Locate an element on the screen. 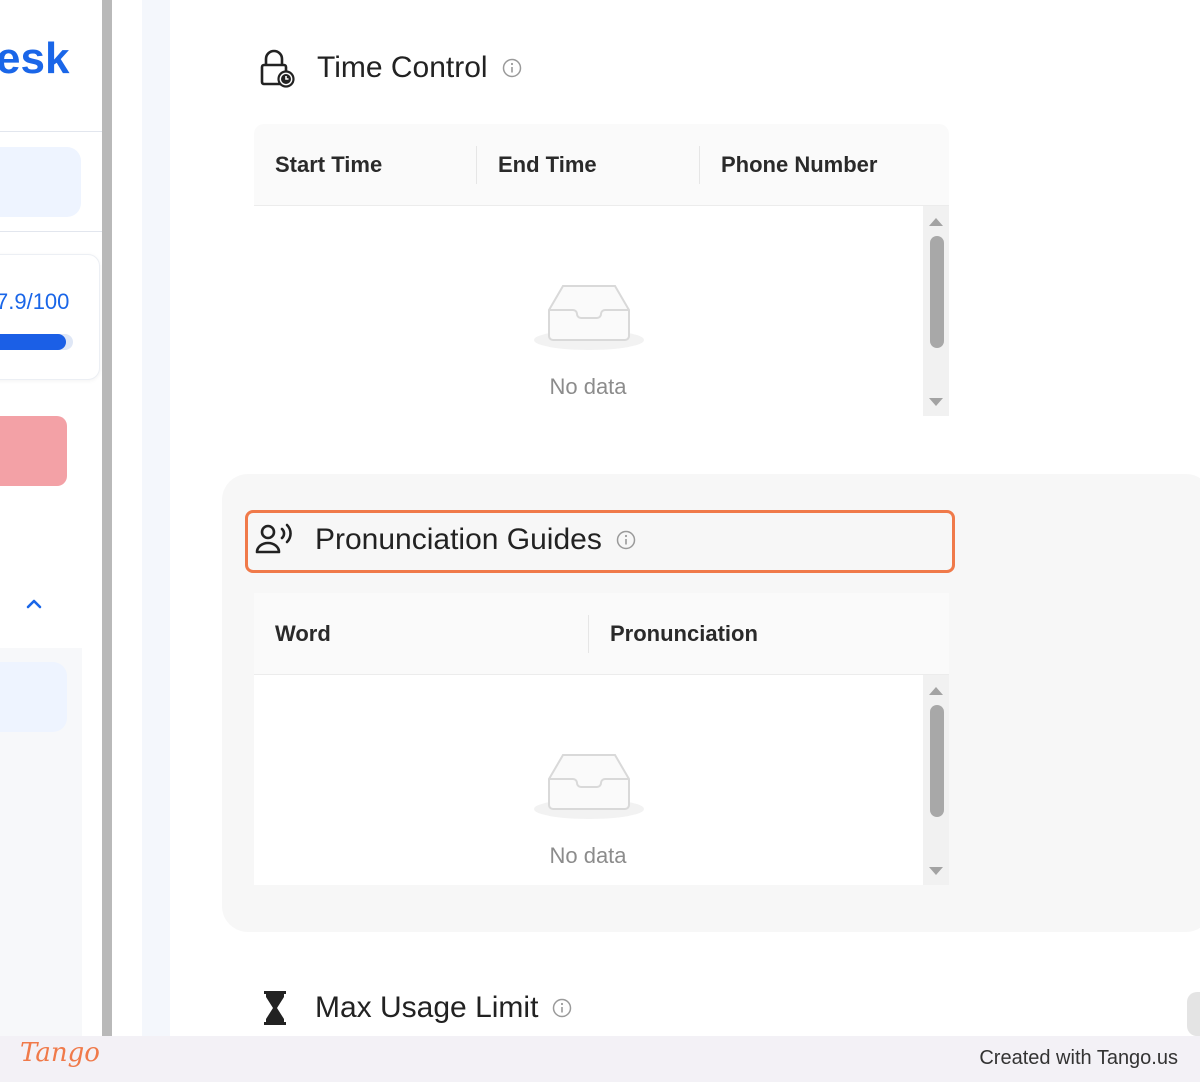  footer-credit: Created with Tango.us is located at coordinates (1078, 1058).